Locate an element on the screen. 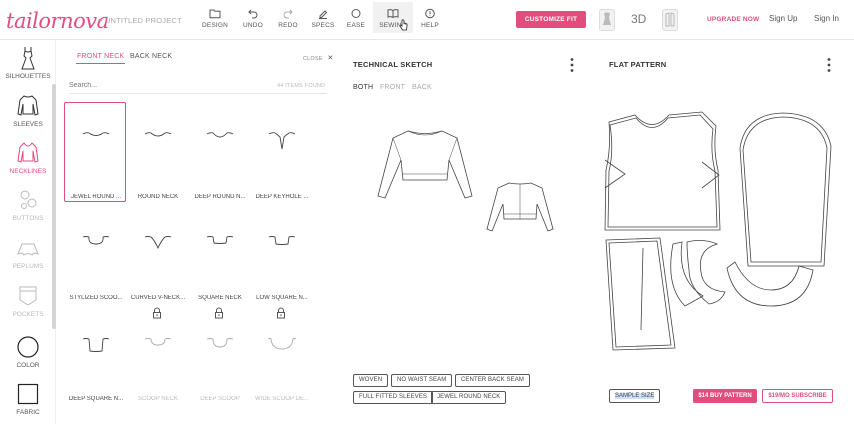 The height and width of the screenshot is (424, 854). tag-center-back-seam: CENTER BACK SEAM is located at coordinates (492, 380).